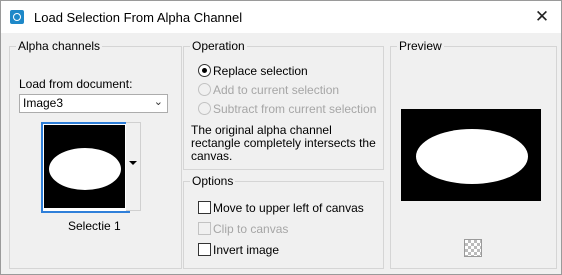 This screenshot has width=562, height=275. I want to click on replace-selection-radio, so click(204, 70).